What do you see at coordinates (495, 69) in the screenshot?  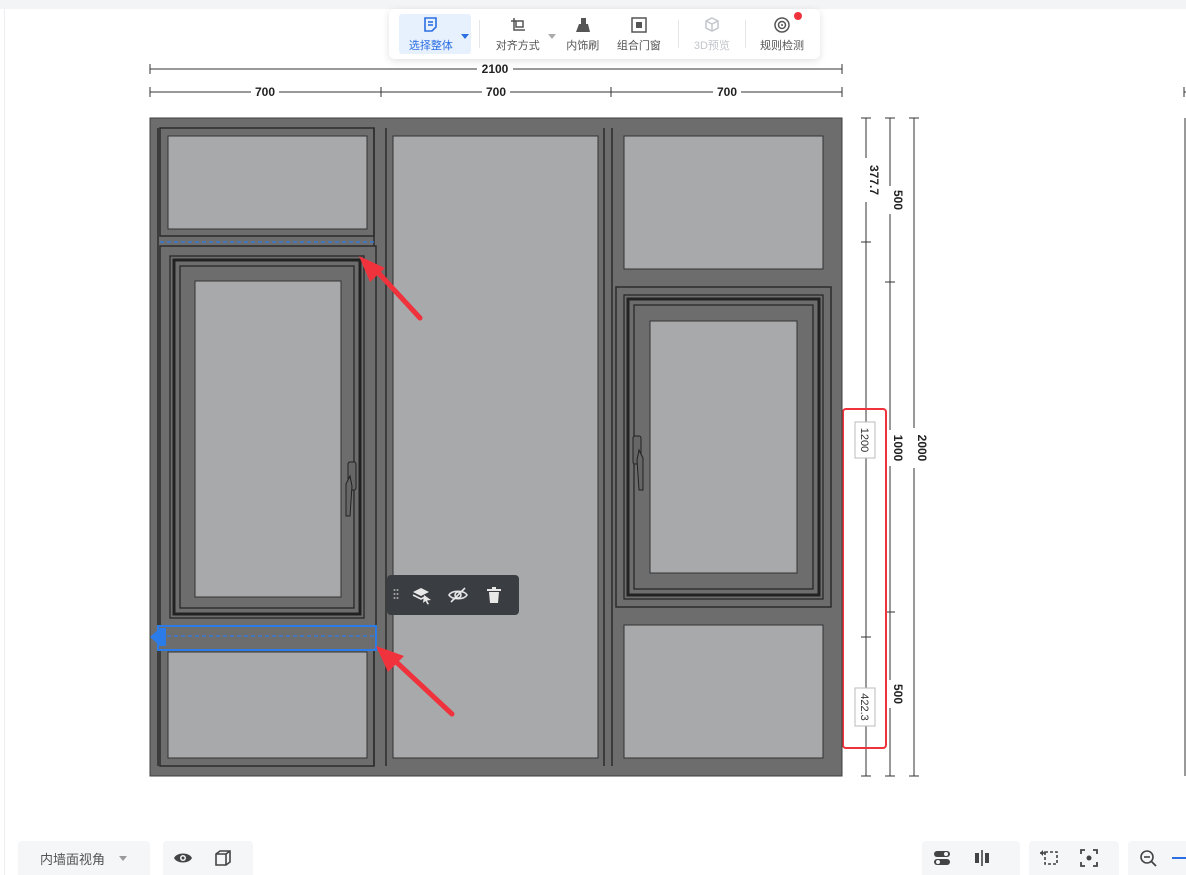 I see `dim-total-width: 2100` at bounding box center [495, 69].